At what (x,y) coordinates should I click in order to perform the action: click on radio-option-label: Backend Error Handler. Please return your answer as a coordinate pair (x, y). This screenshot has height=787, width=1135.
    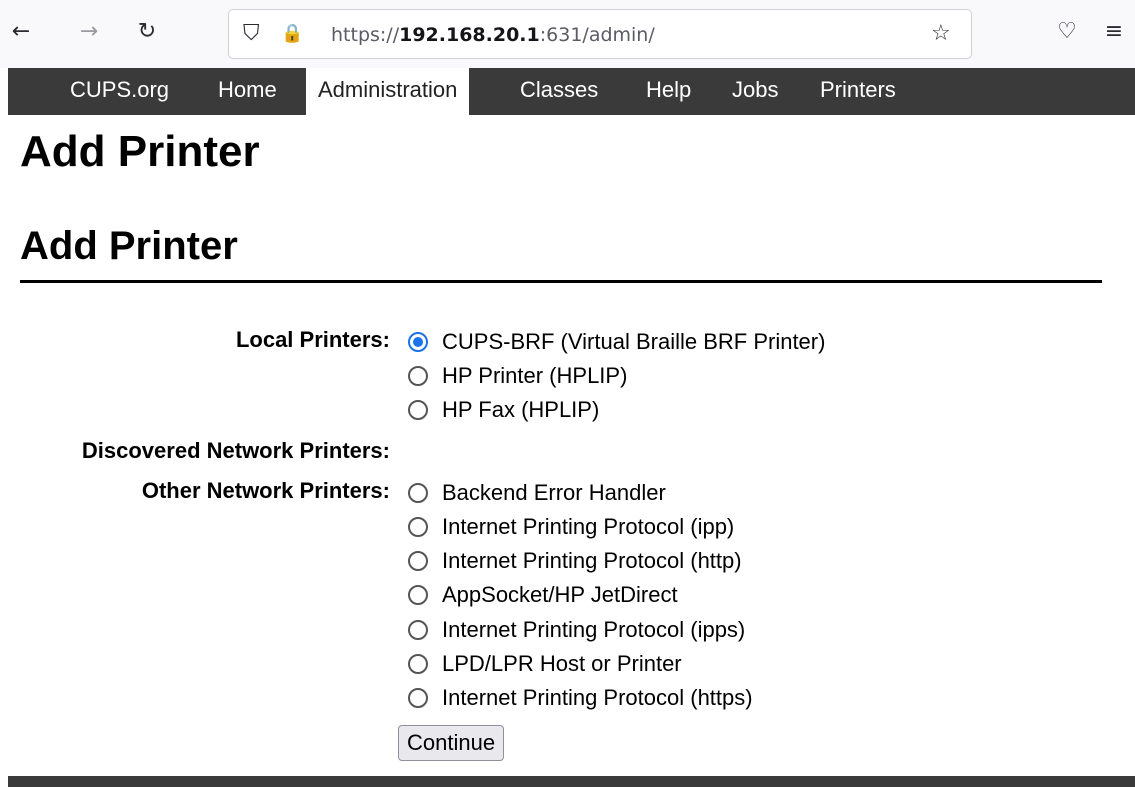
    Looking at the image, I should click on (554, 492).